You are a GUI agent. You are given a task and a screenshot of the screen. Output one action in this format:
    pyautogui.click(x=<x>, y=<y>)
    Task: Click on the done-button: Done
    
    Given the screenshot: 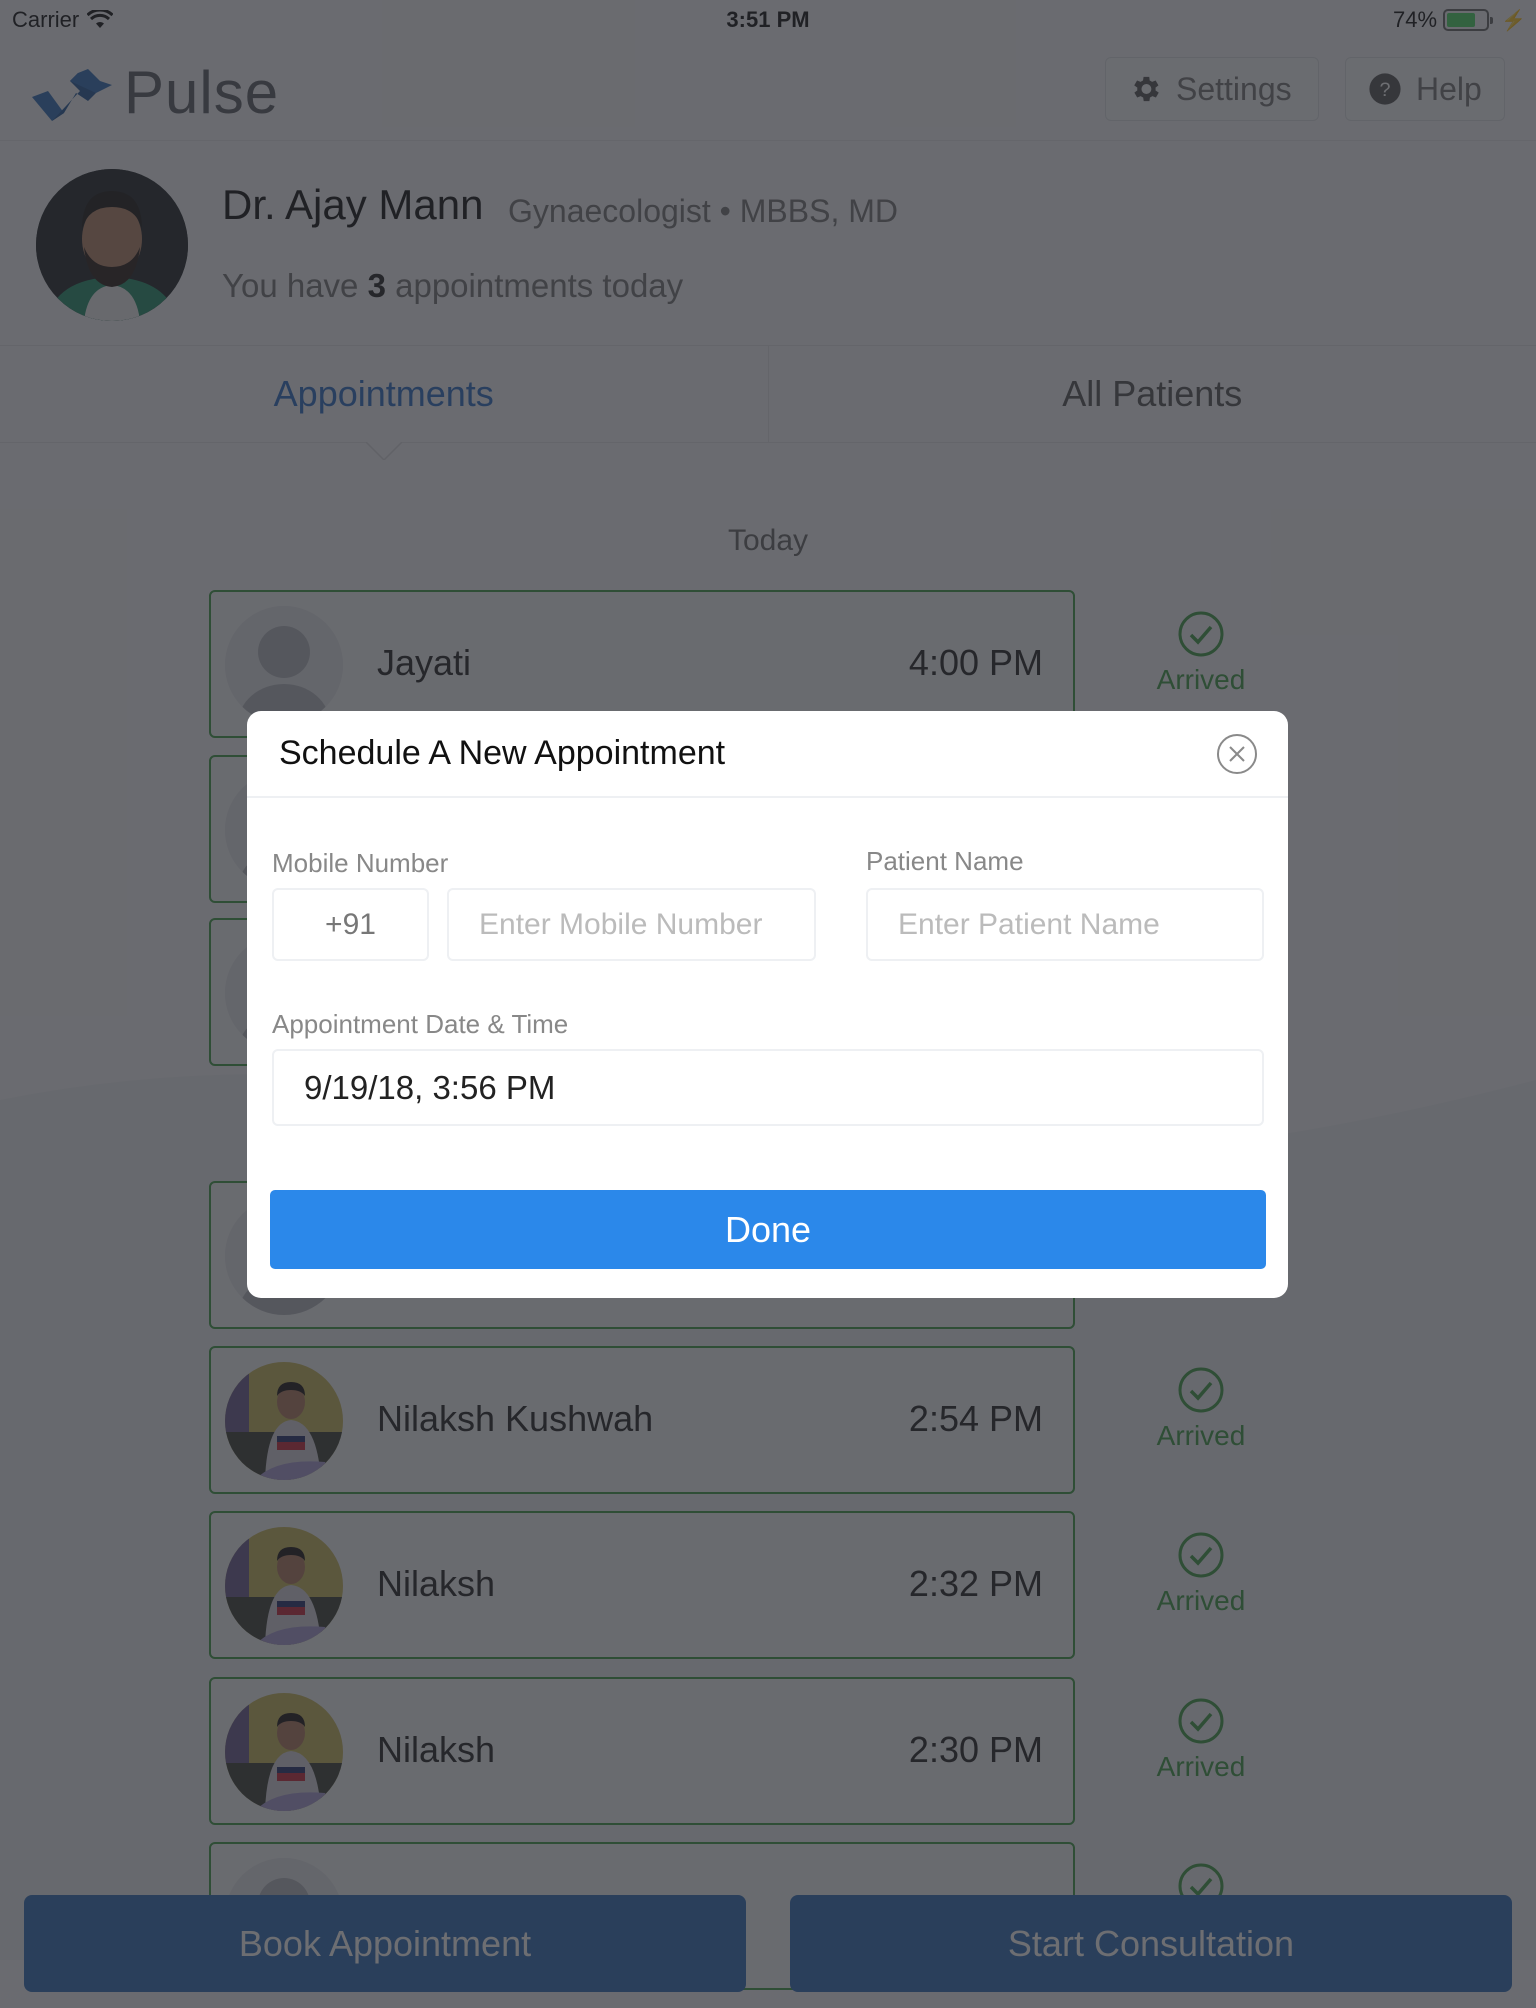 What is the action you would take?
    pyautogui.click(x=768, y=1229)
    